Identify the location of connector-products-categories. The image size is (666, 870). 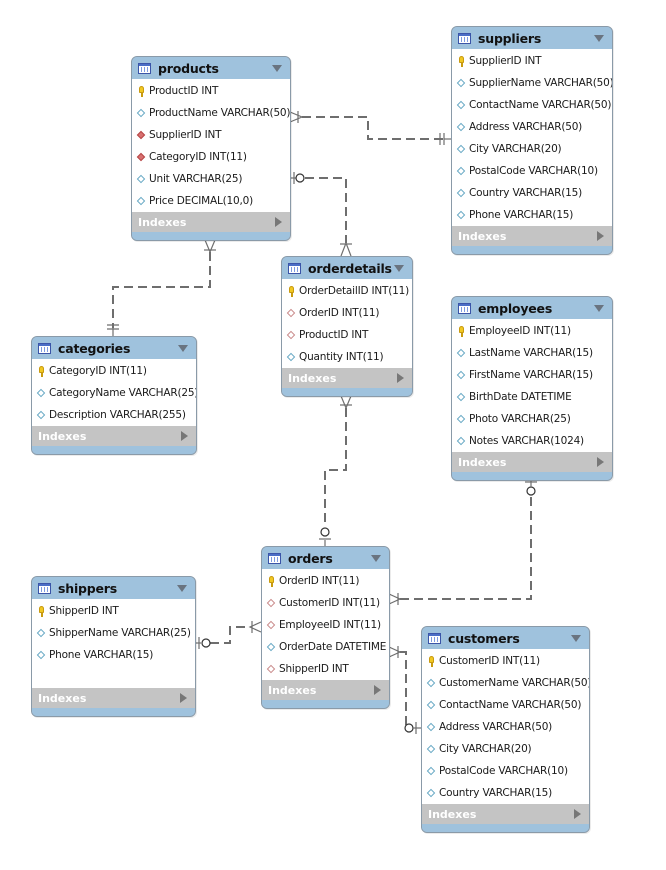
(161, 290).